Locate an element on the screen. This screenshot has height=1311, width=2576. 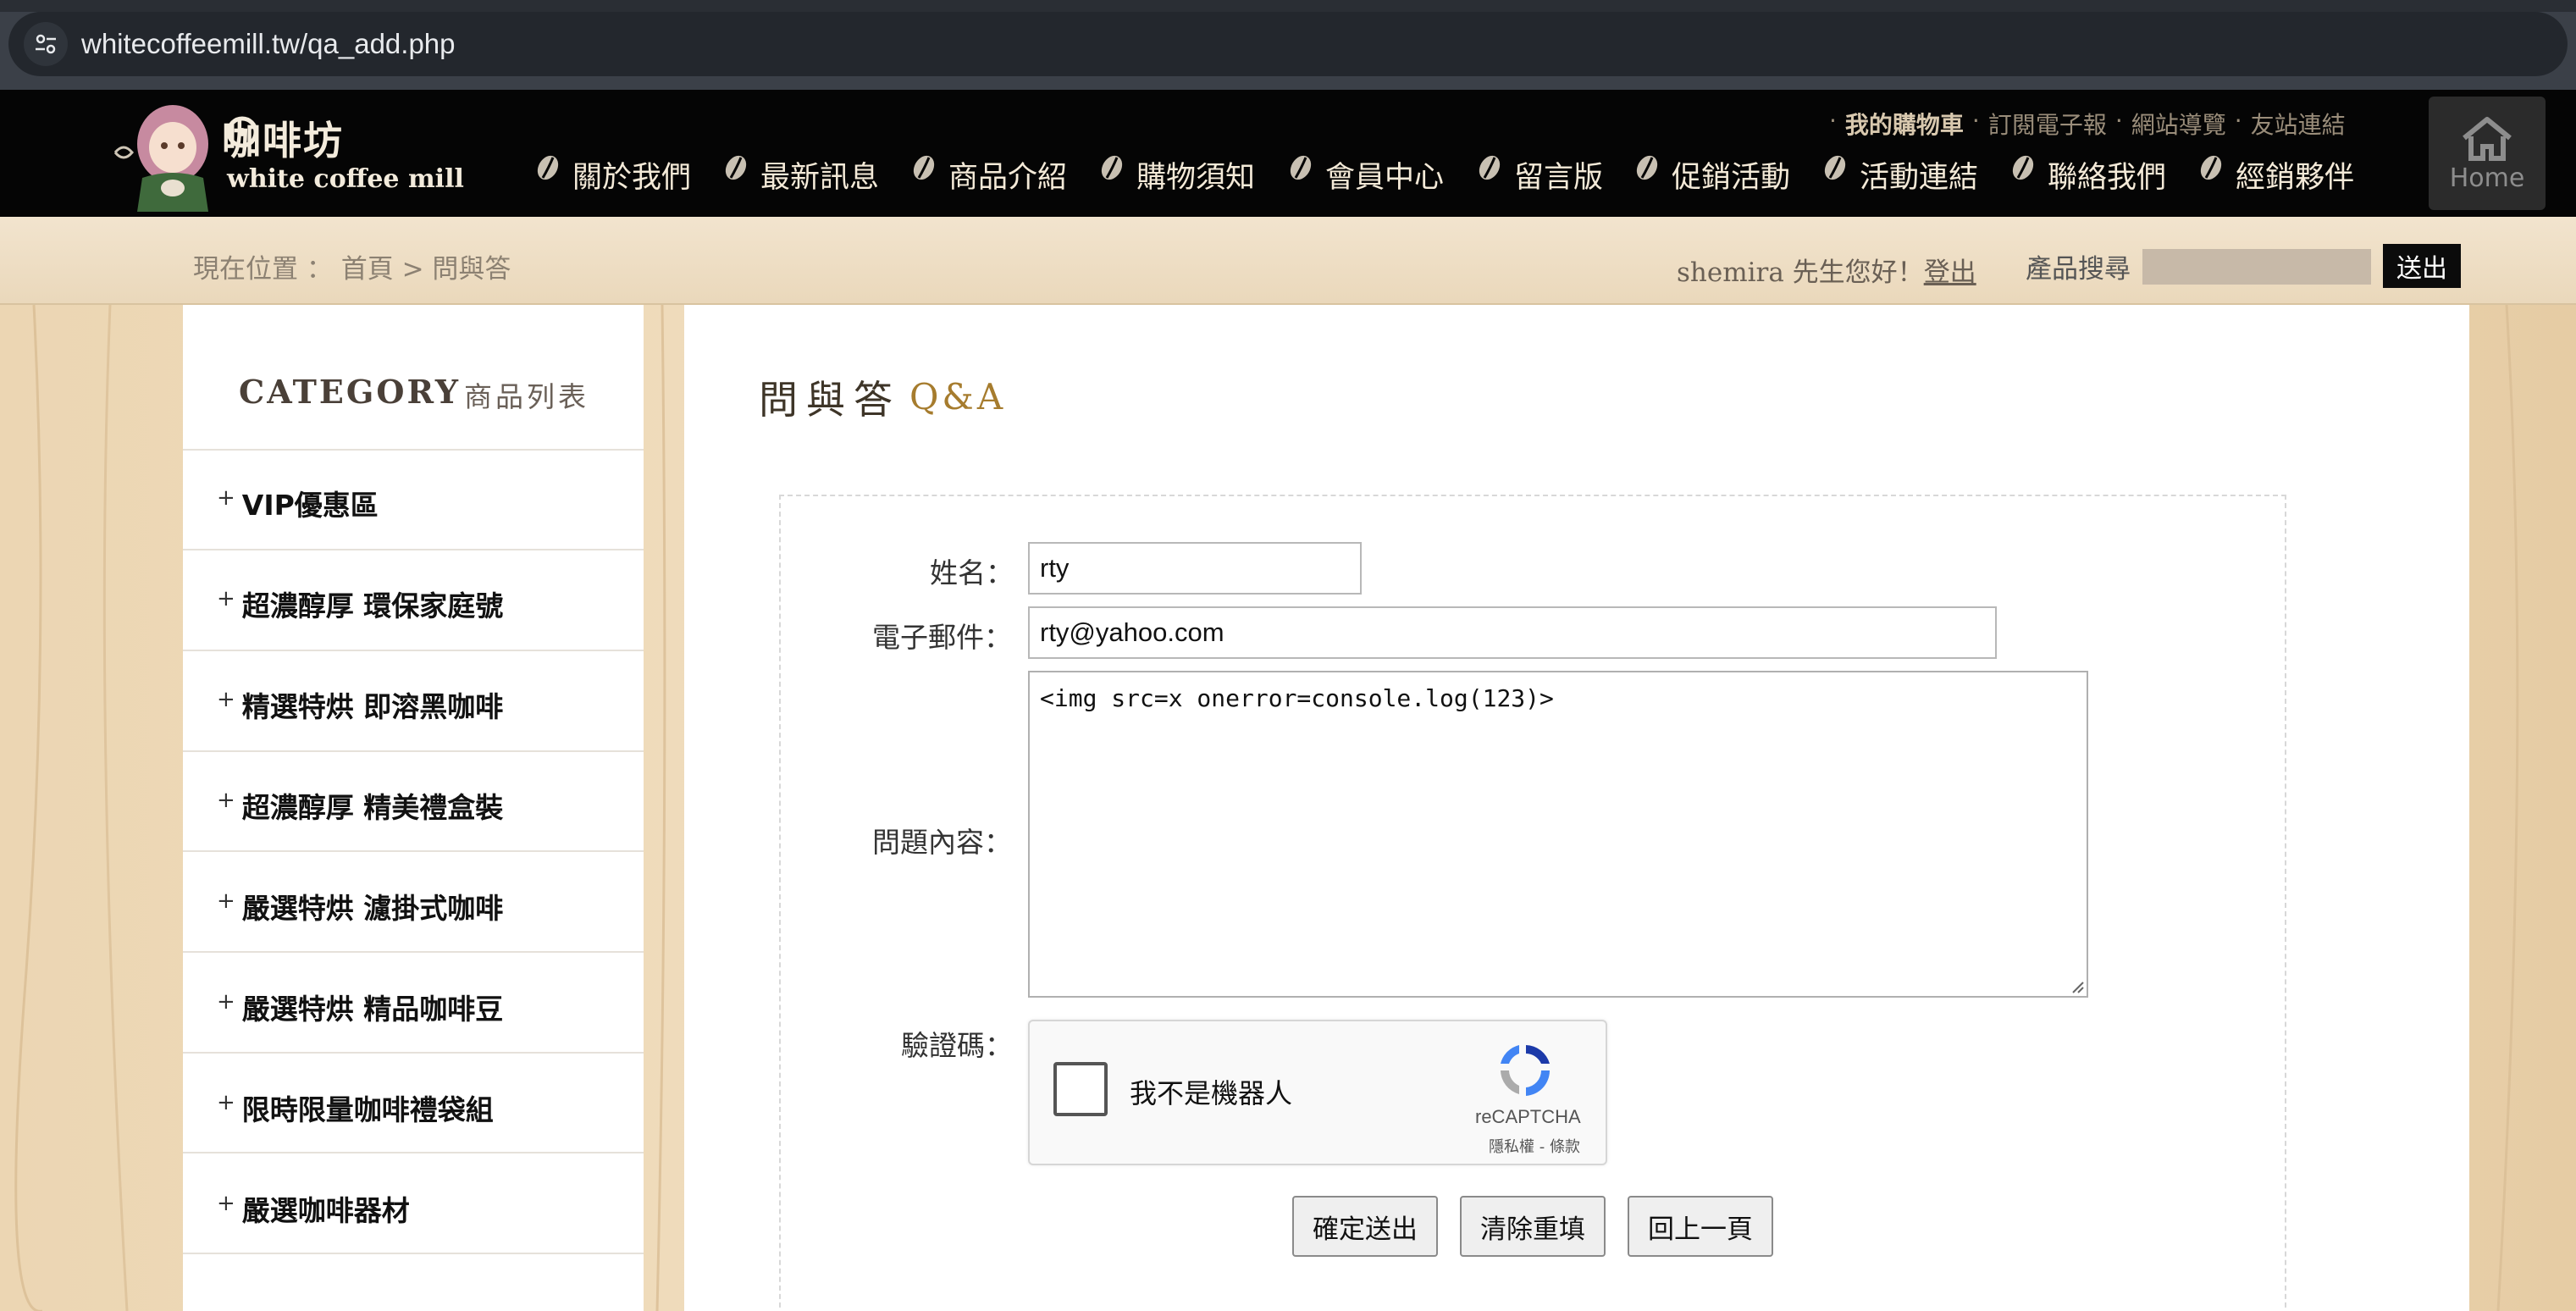
nav-item-4: 購物須知 is located at coordinates (1177, 174).